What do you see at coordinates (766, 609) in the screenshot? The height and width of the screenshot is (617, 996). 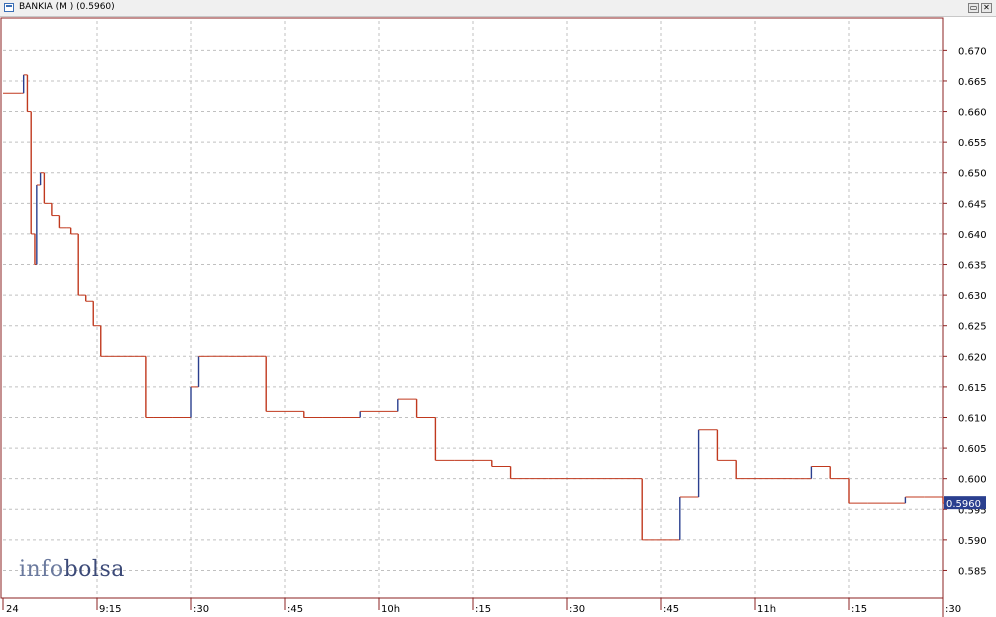 I see `x-tick-label: 11h` at bounding box center [766, 609].